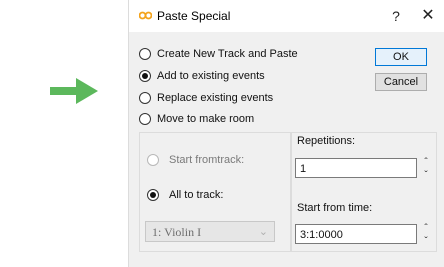 This screenshot has width=444, height=267. What do you see at coordinates (356, 234) in the screenshot?
I see `start-time-input: 3:1:0000` at bounding box center [356, 234].